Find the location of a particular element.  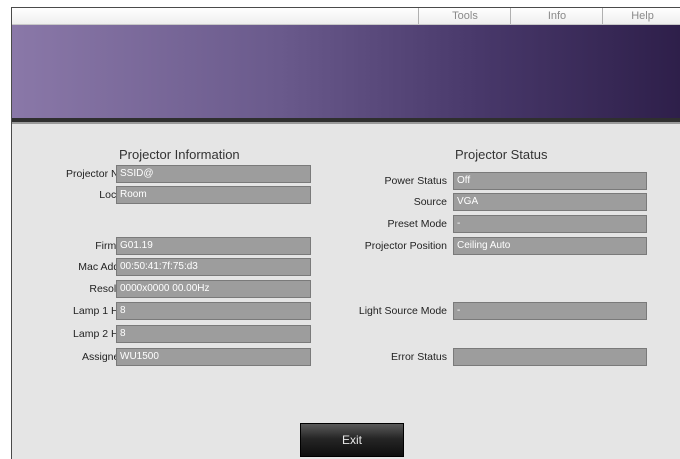

exit-button: Exit is located at coordinates (352, 440).